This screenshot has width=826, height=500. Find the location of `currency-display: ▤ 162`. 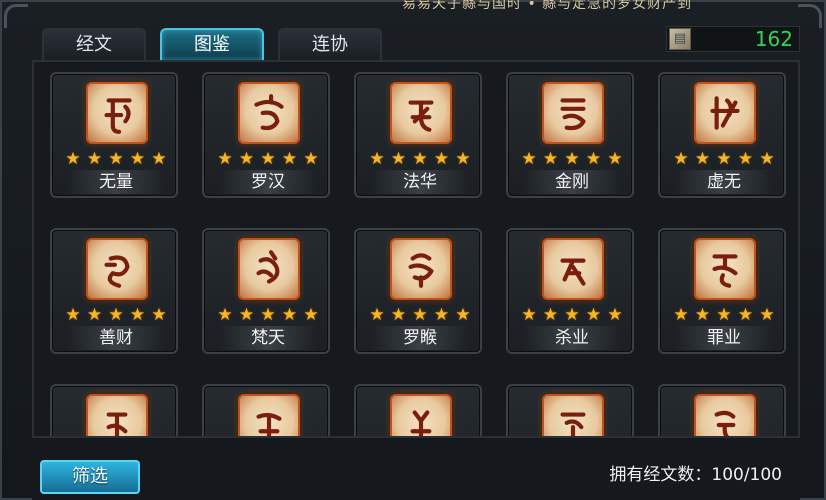

currency-display: ▤ 162 is located at coordinates (733, 39).